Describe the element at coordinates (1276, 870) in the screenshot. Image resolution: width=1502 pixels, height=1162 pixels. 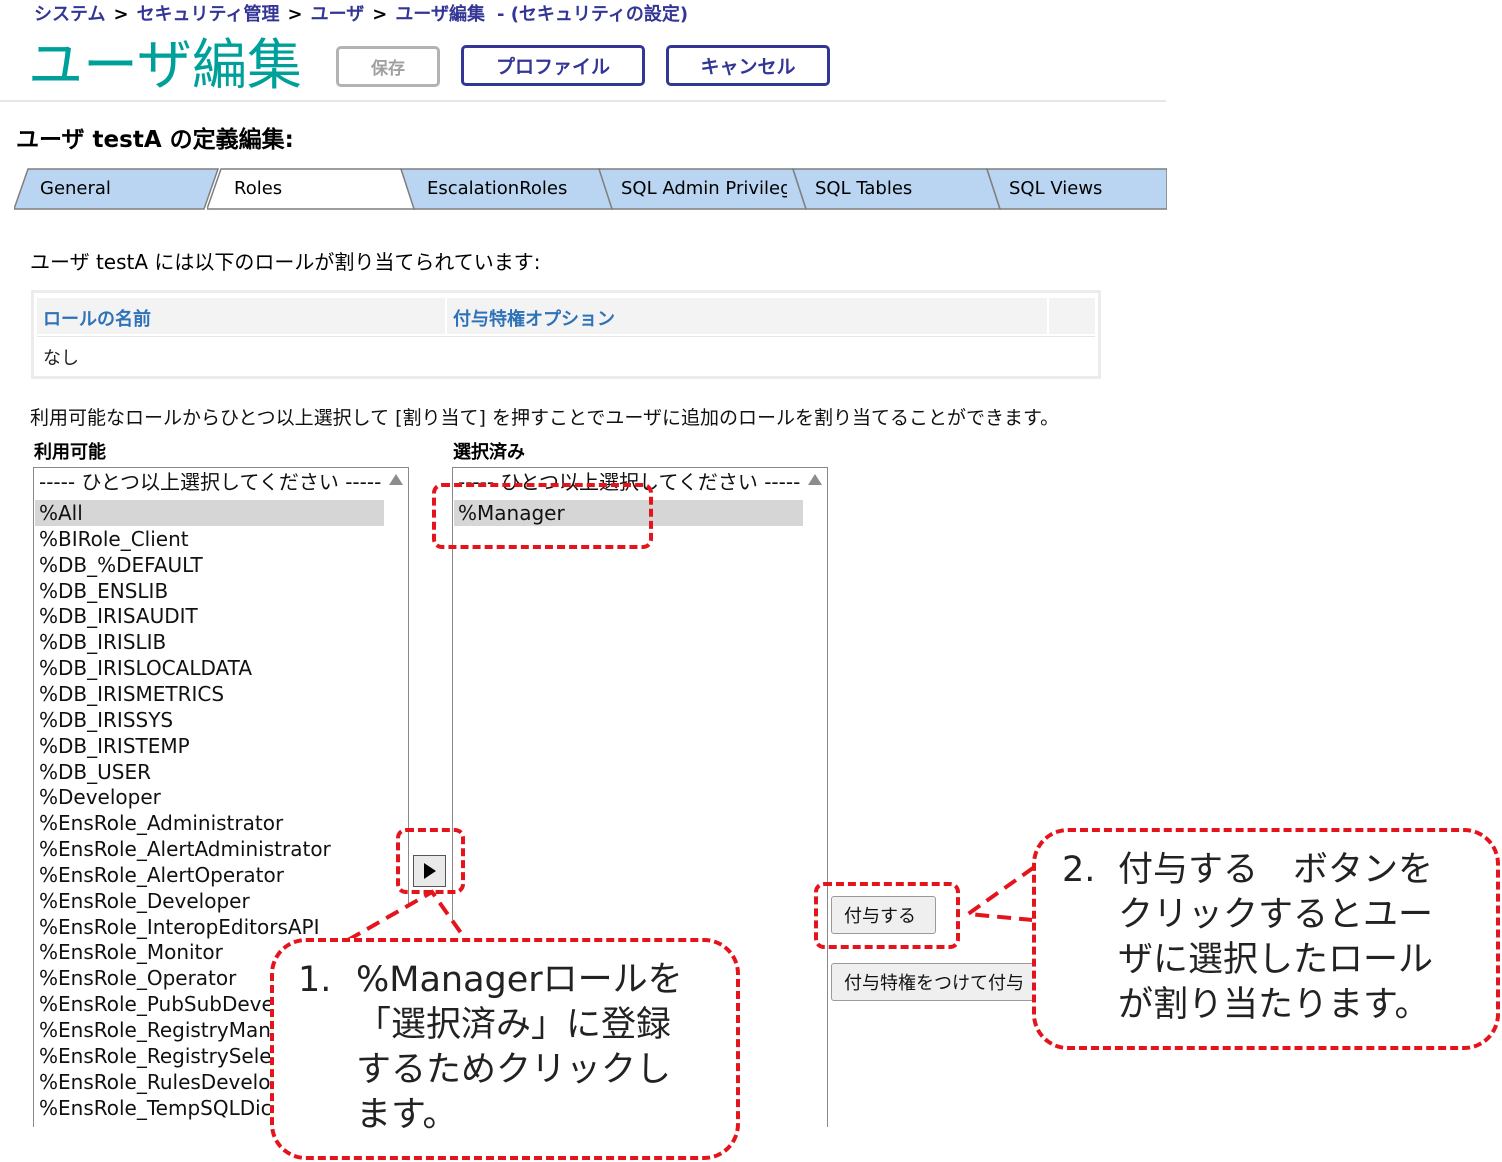
I see `callout-2-line-1: 付与する ボタンを` at that location.